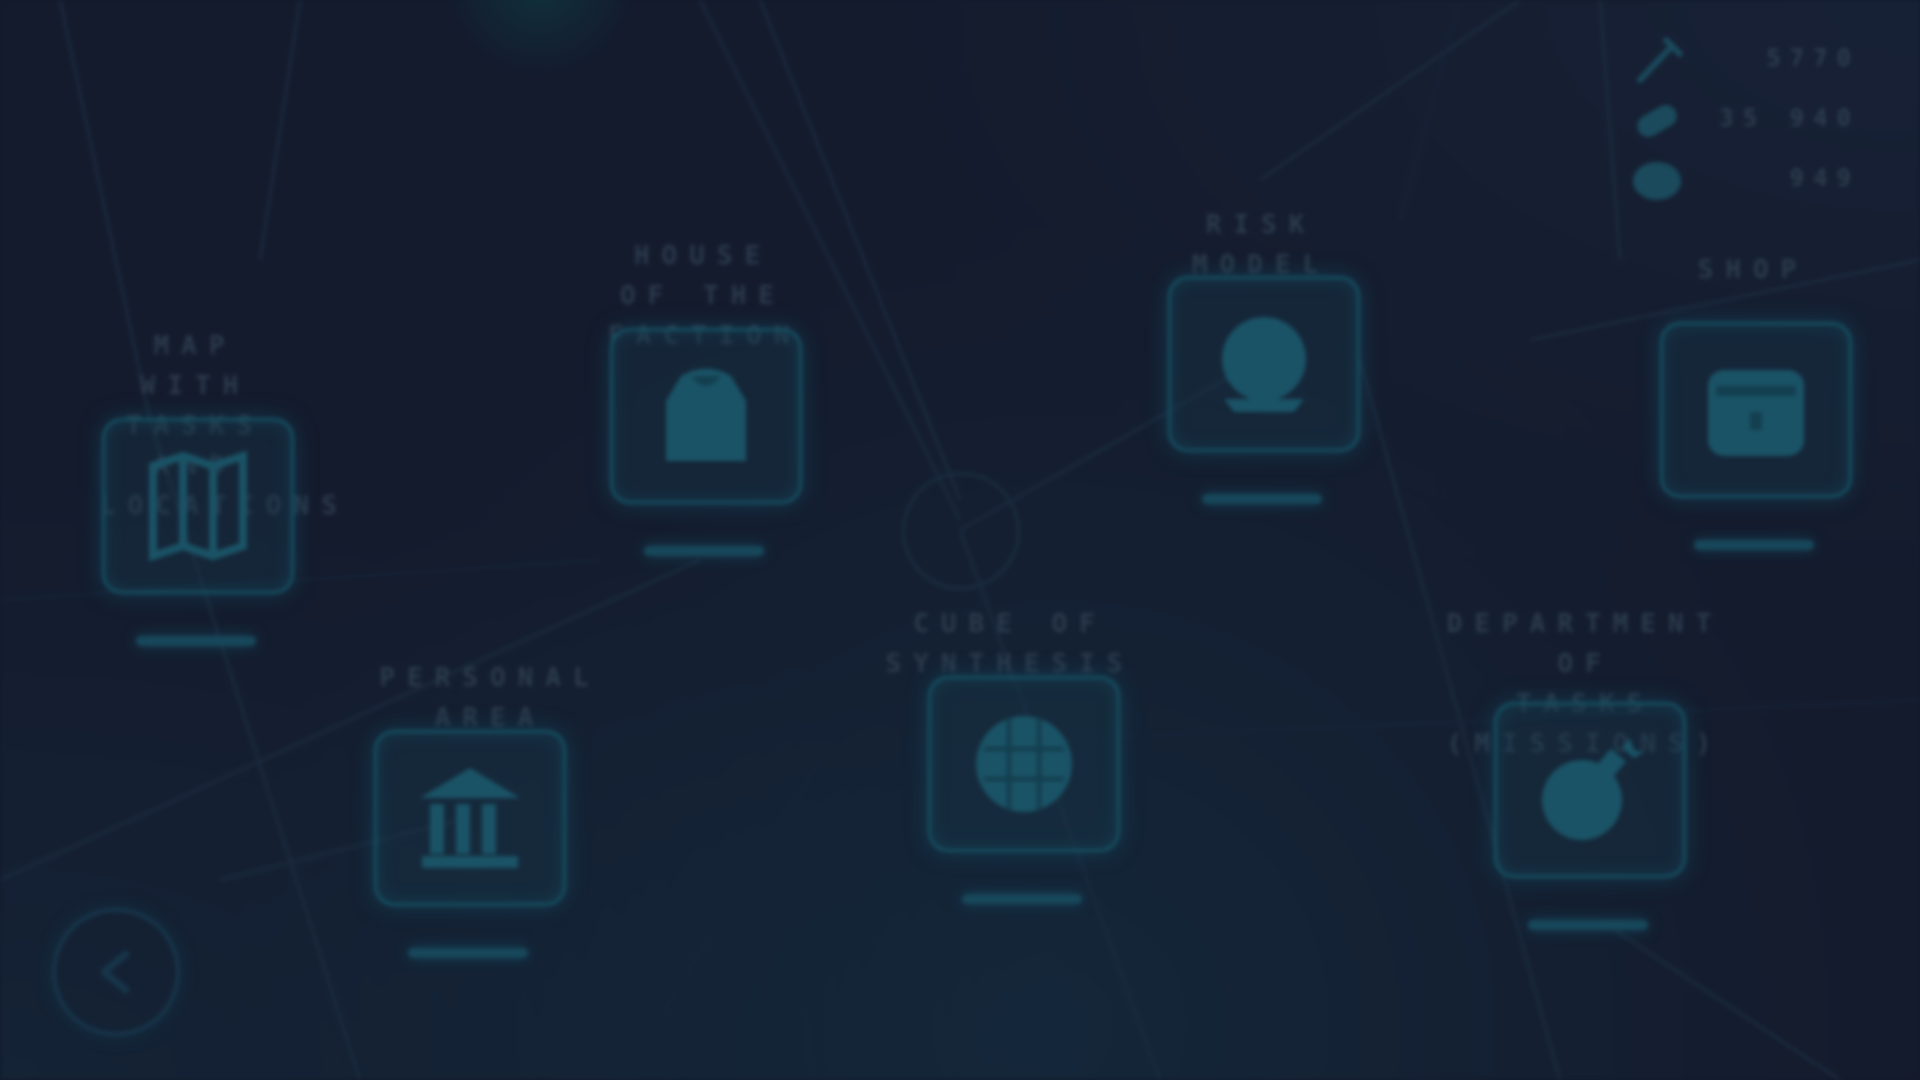 The height and width of the screenshot is (1080, 1920). I want to click on planet-icon, so click(1264, 364).